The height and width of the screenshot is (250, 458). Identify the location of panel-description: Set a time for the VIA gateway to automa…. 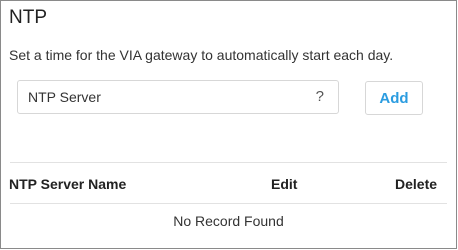
(201, 55).